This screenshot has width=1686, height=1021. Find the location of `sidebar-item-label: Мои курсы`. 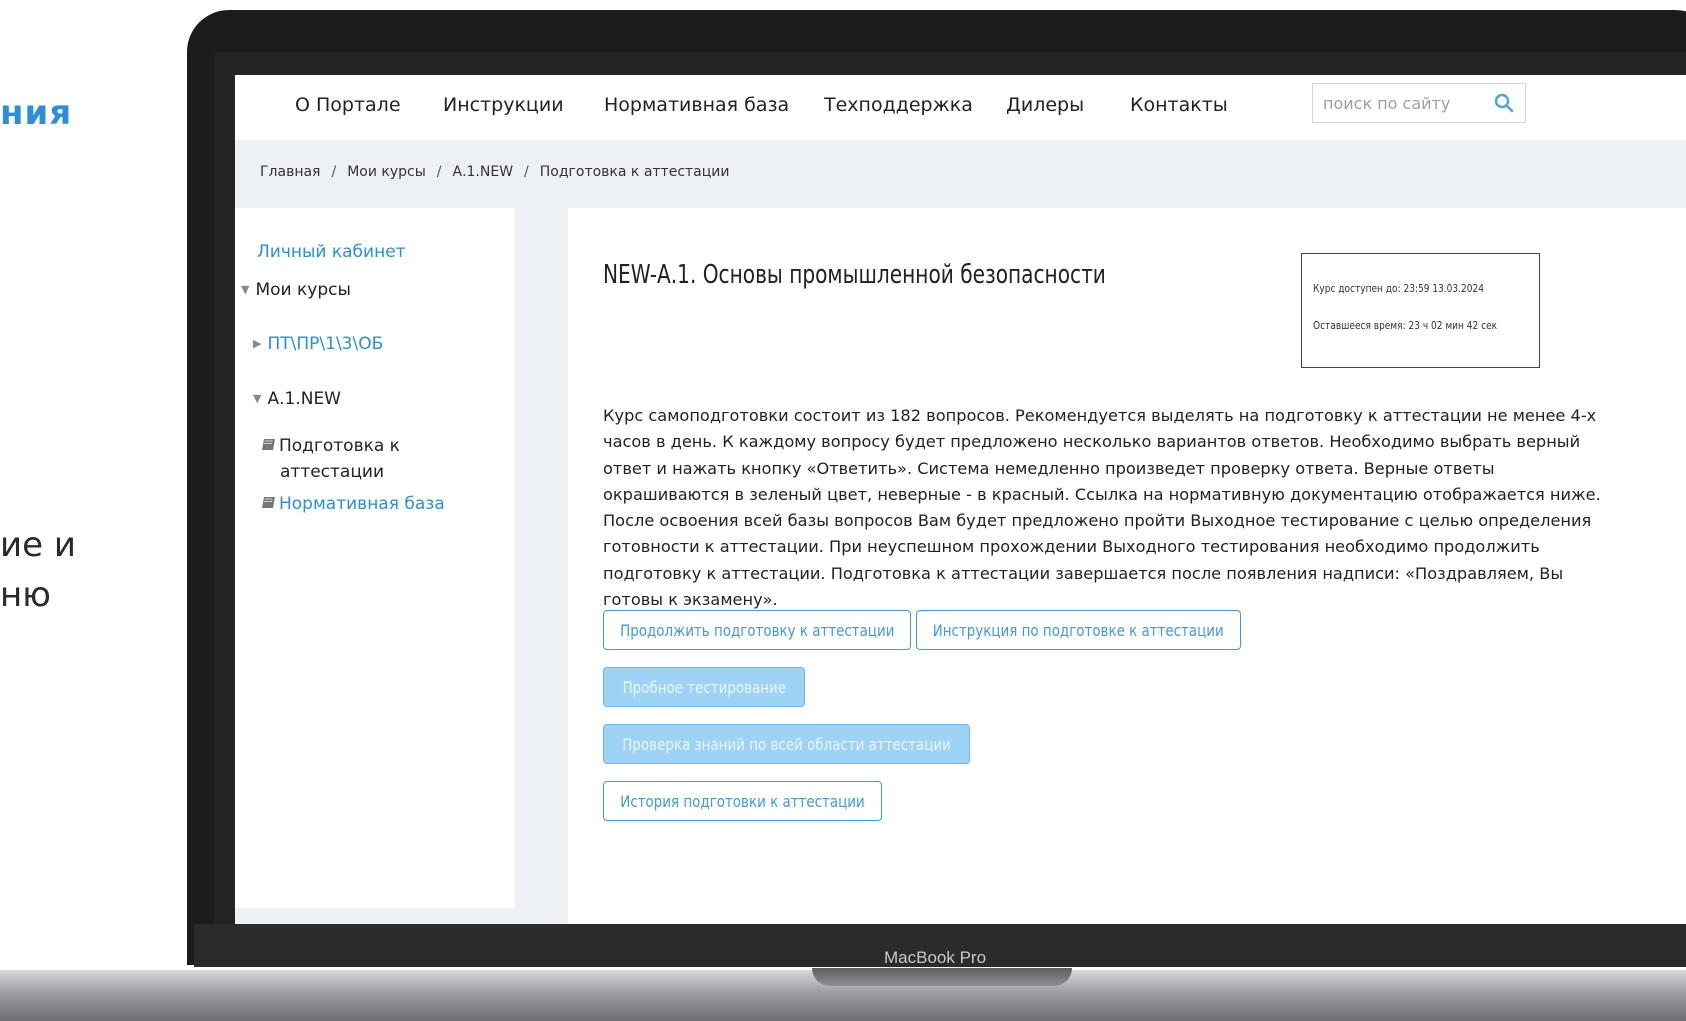

sidebar-item-label: Мои курсы is located at coordinates (303, 290).